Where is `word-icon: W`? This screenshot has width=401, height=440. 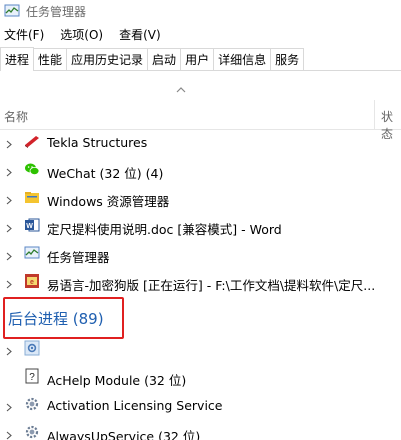
word-icon: W is located at coordinates (32, 225).